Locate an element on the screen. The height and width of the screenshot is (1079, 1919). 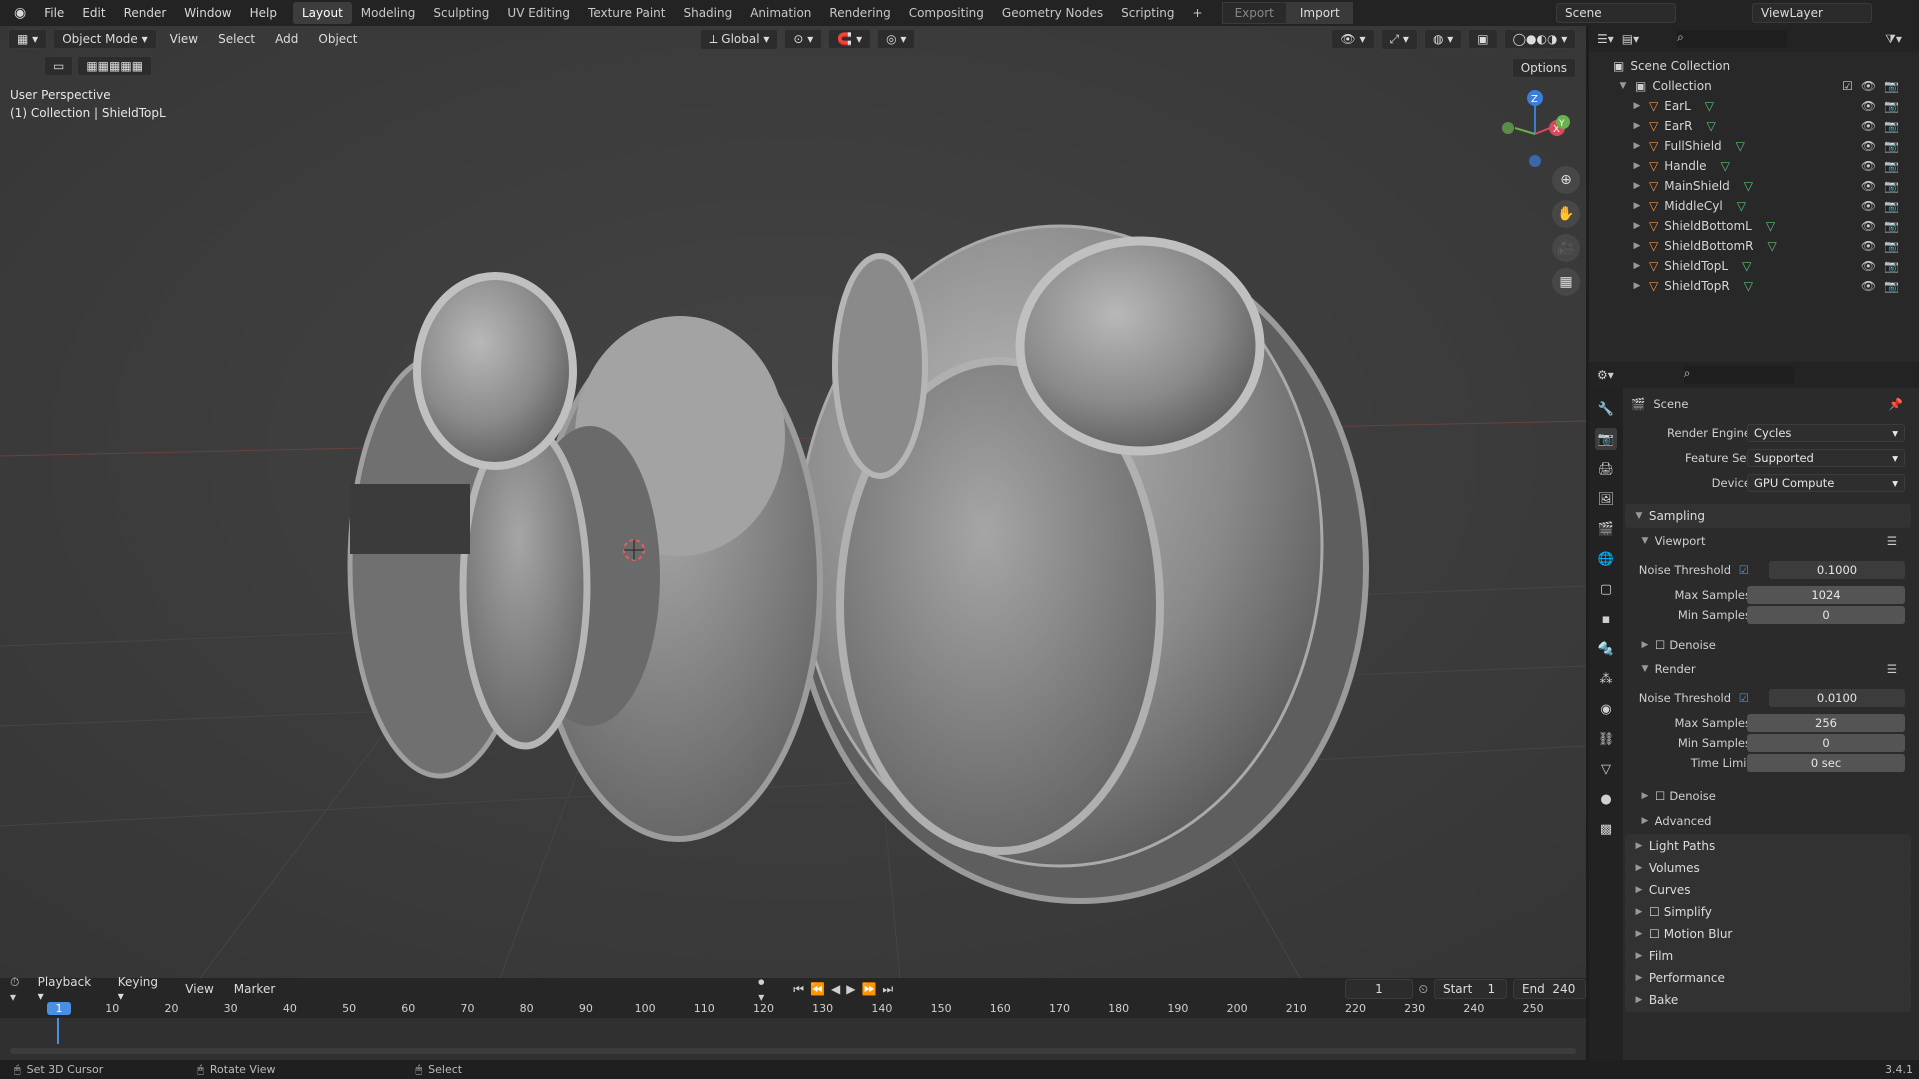
outliner-item: ▶ ▽ MainShield ▽ 👁📷 is located at coordinates (1754, 186).